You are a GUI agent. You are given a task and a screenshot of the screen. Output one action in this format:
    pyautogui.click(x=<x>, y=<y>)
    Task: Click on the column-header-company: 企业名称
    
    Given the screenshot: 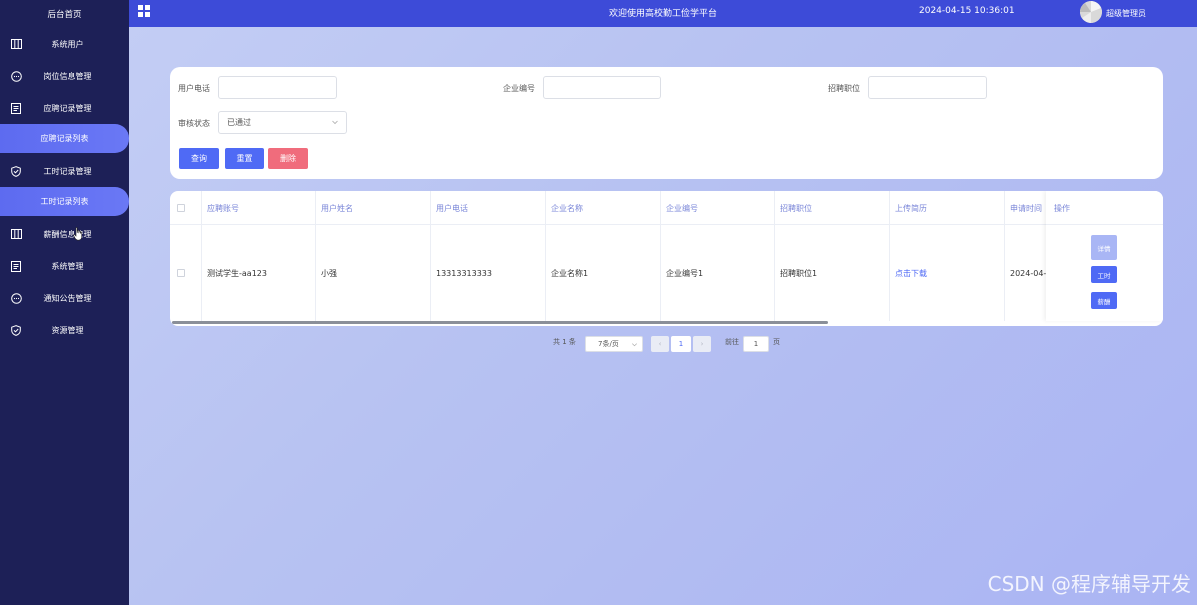 What is the action you would take?
    pyautogui.click(x=564, y=208)
    